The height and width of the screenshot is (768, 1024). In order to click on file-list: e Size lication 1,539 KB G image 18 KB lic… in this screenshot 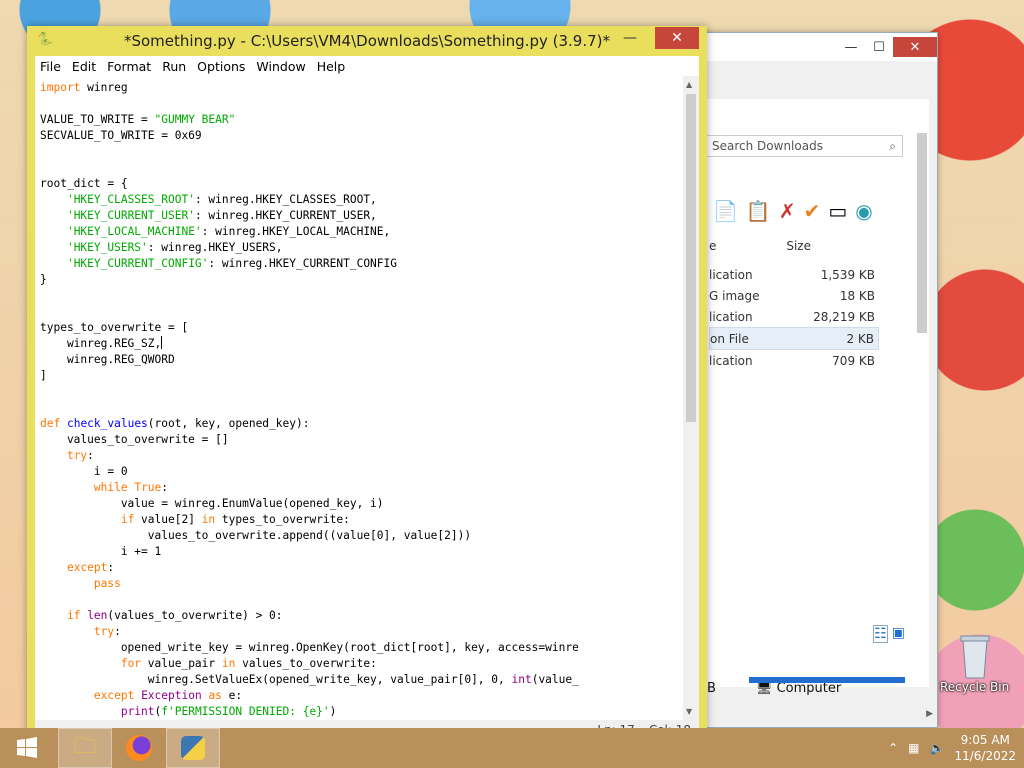, I will do `click(794, 303)`.